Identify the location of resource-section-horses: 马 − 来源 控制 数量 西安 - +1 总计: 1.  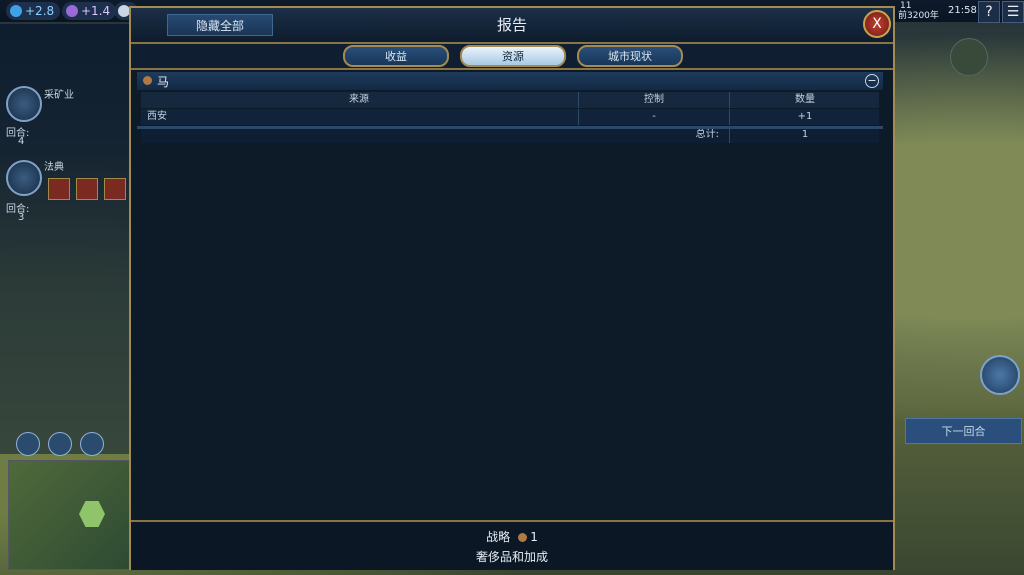
(510, 109).